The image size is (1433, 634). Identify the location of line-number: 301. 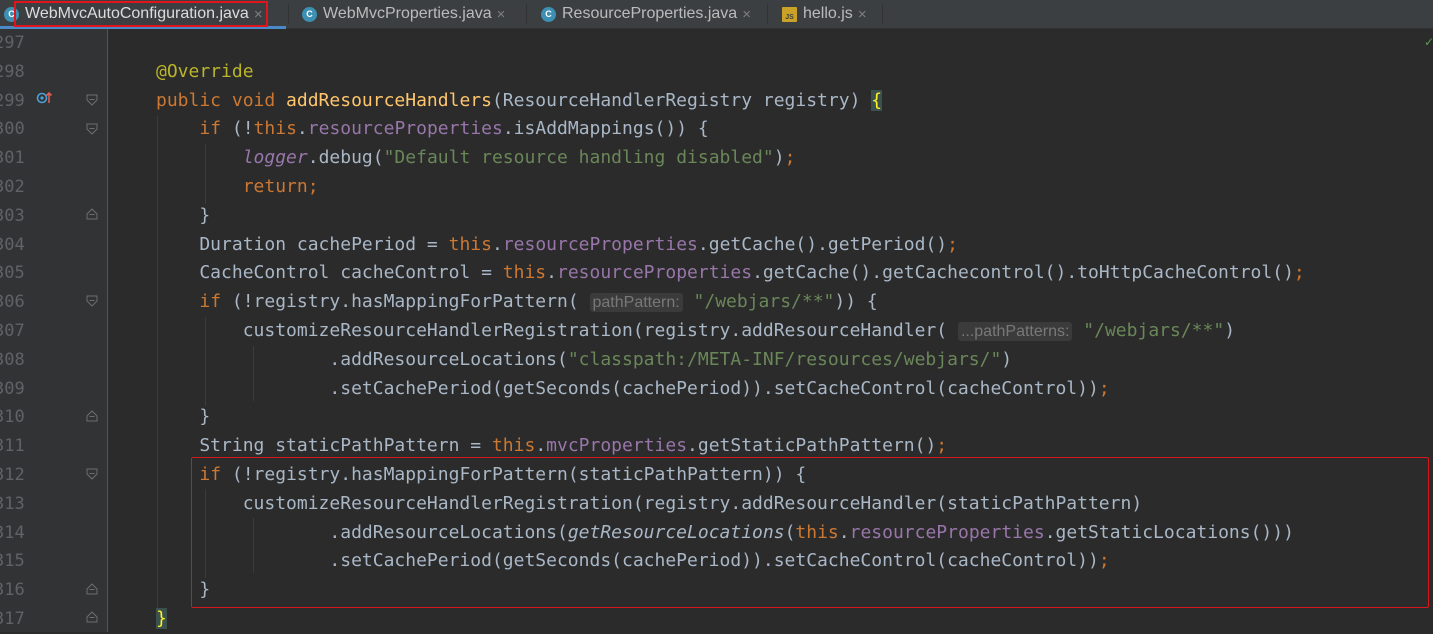
(12, 158).